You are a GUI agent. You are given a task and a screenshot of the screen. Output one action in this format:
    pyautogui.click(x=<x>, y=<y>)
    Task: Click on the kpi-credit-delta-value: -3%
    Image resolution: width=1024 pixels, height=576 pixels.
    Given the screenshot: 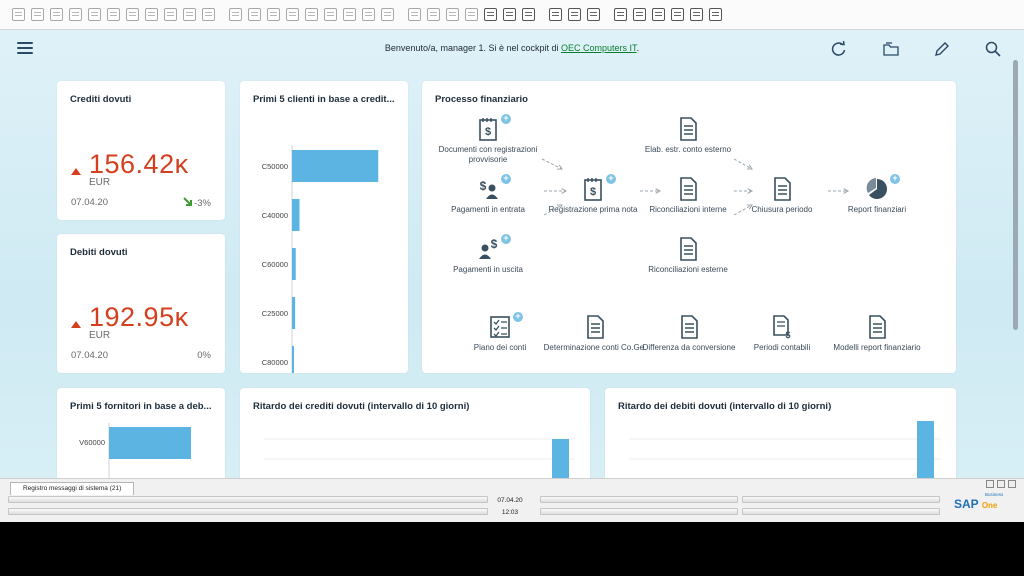 What is the action you would take?
    pyautogui.click(x=202, y=203)
    